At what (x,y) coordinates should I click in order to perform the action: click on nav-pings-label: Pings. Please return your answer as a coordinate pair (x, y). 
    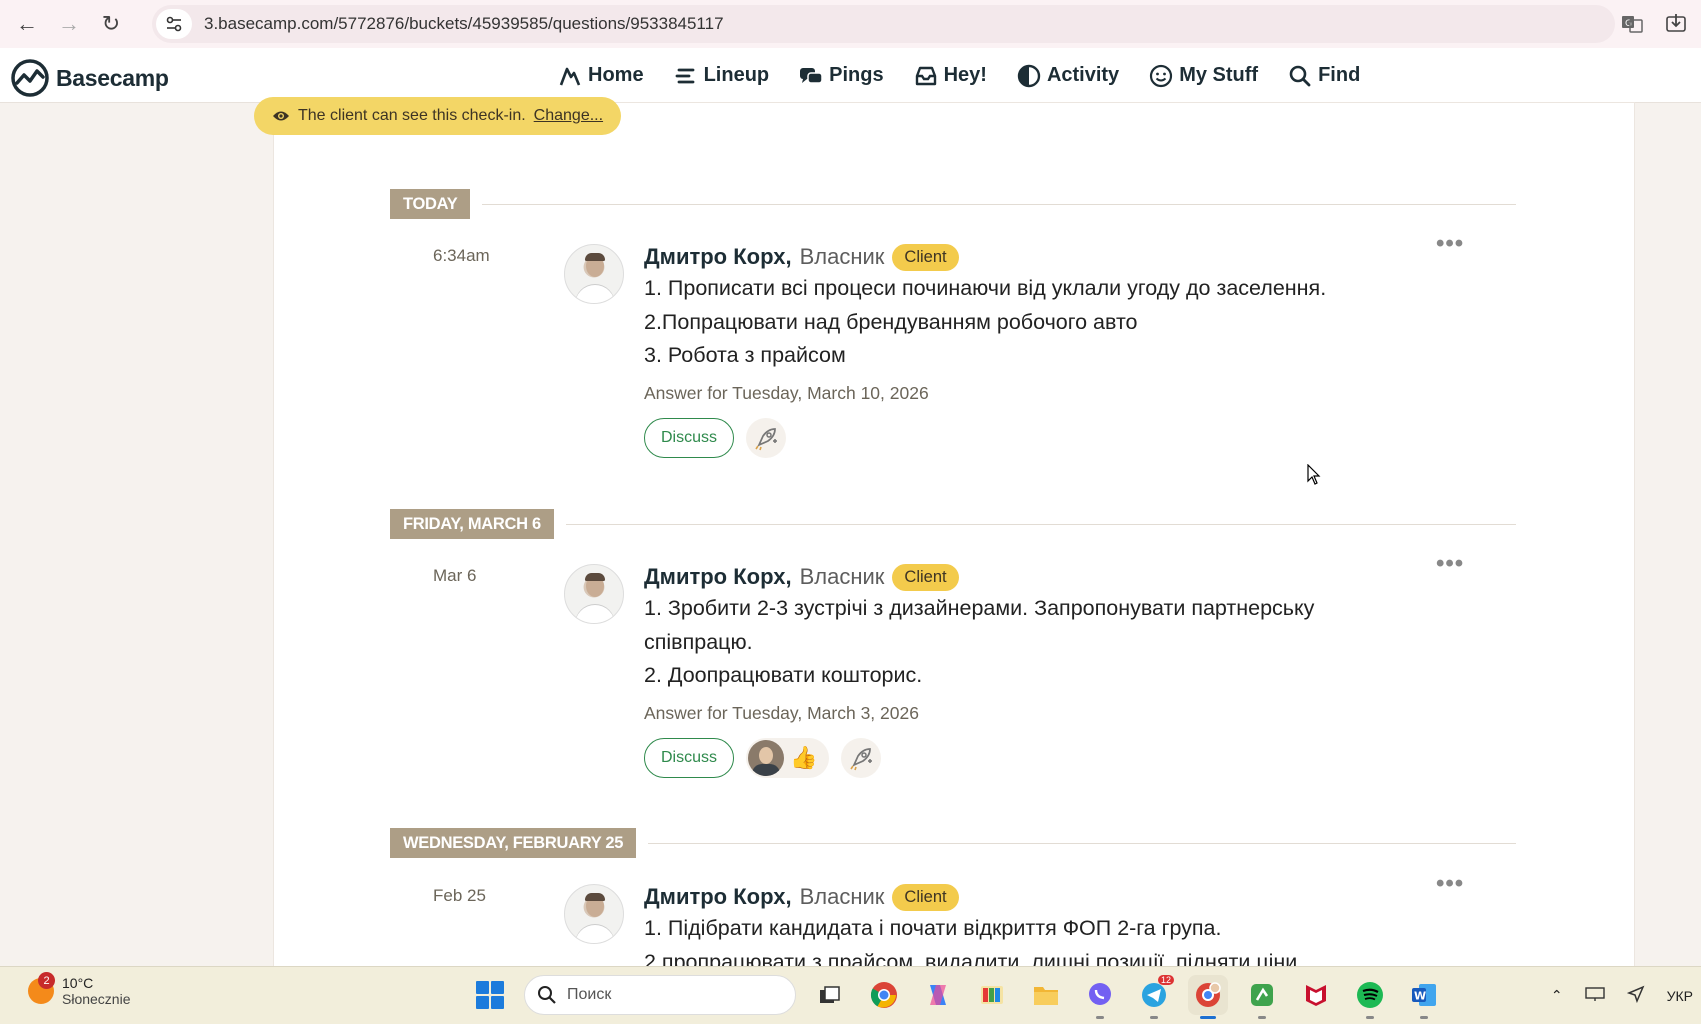
    Looking at the image, I should click on (856, 75).